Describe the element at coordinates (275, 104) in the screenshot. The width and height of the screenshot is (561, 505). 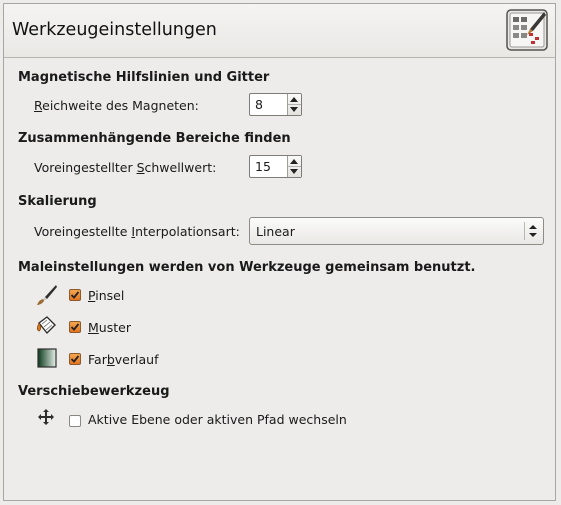
I see `magnet-range-spinner: 8` at that location.